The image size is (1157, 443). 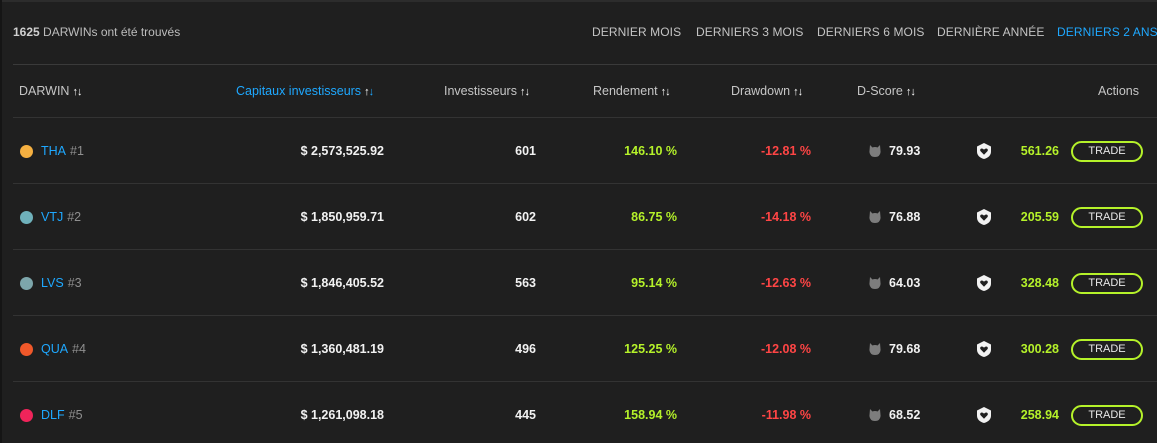 What do you see at coordinates (52, 217) in the screenshot?
I see `darwin-ticker: VTJ` at bounding box center [52, 217].